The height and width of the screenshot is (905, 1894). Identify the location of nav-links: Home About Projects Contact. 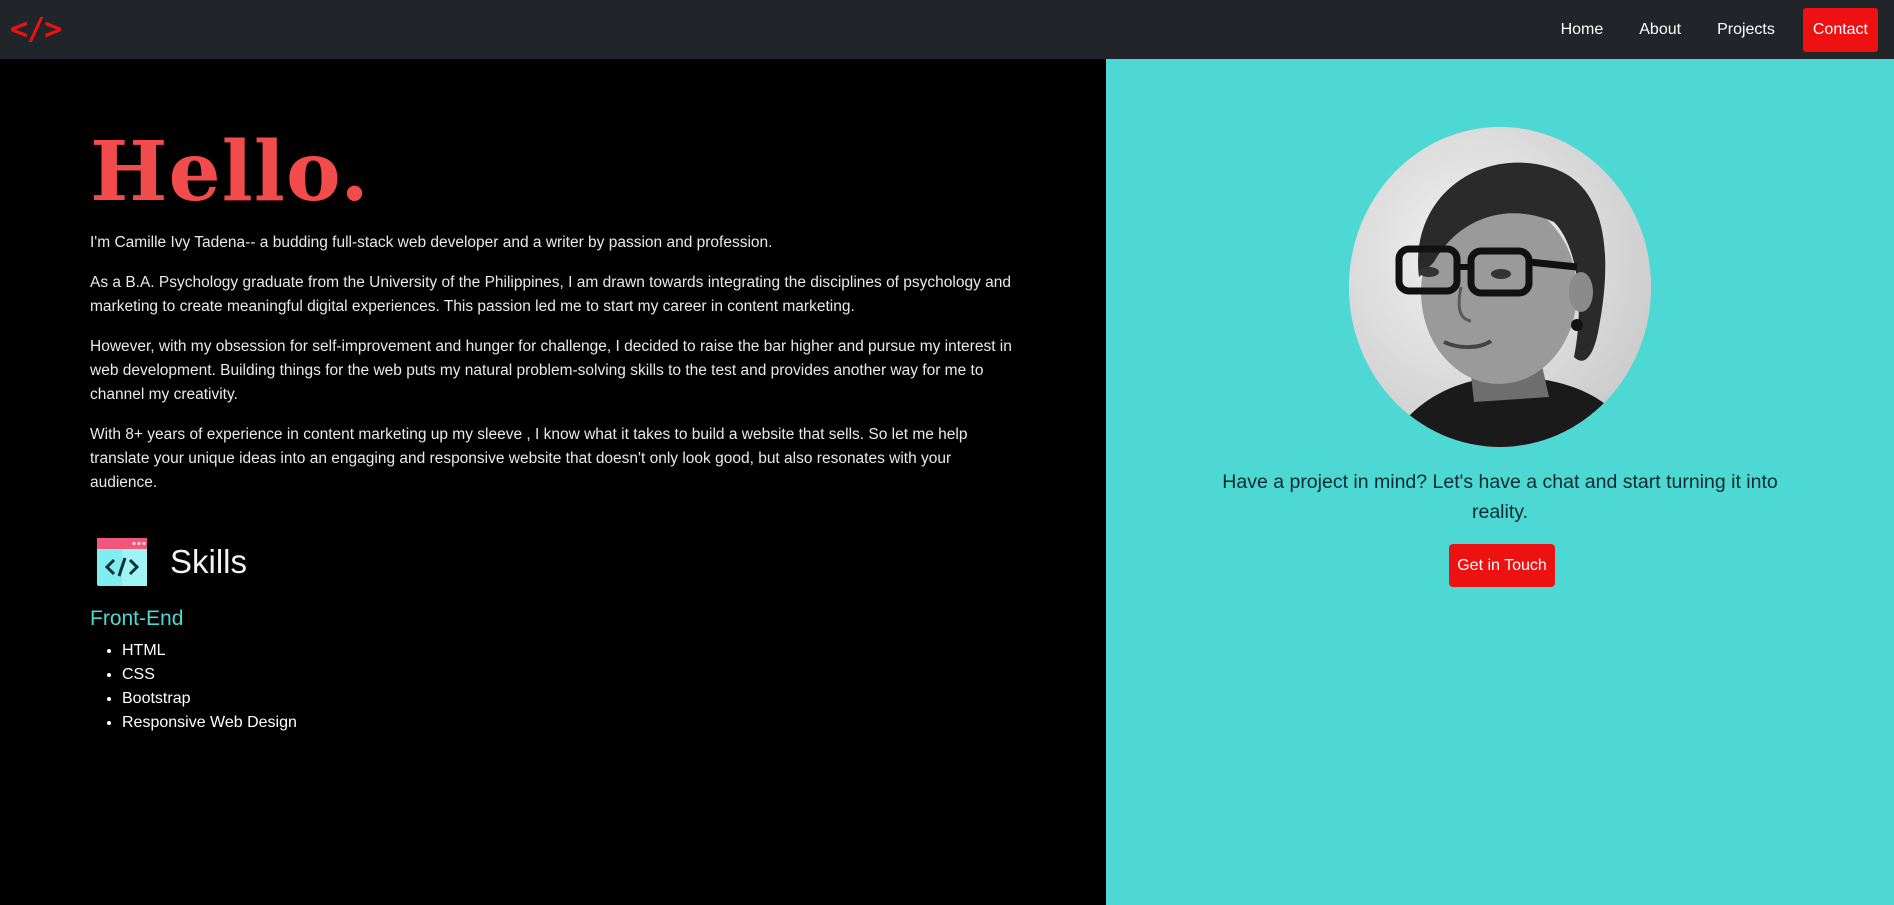
(1701, 29).